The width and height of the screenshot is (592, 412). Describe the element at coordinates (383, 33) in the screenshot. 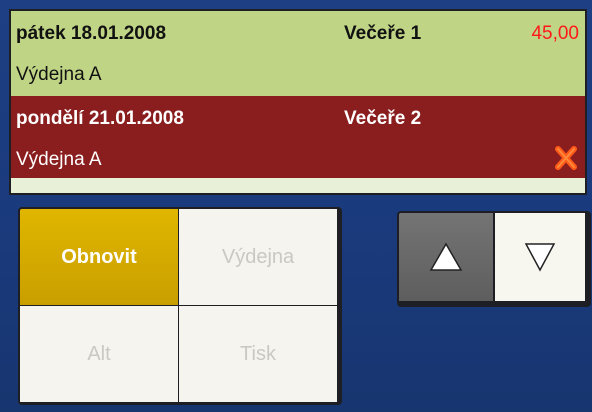

I see `order-meal: Večeře 1` at that location.